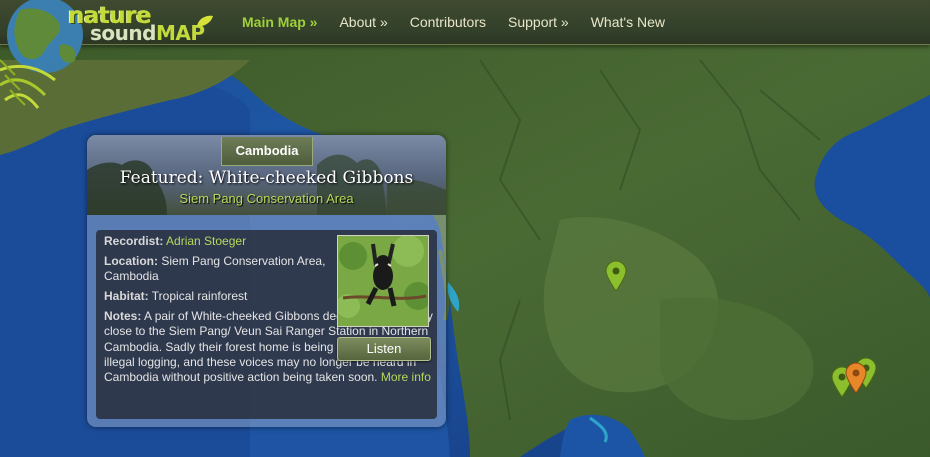 The image size is (930, 457). I want to click on featured-subtitle: Siem Pang Conservation Area, so click(266, 198).